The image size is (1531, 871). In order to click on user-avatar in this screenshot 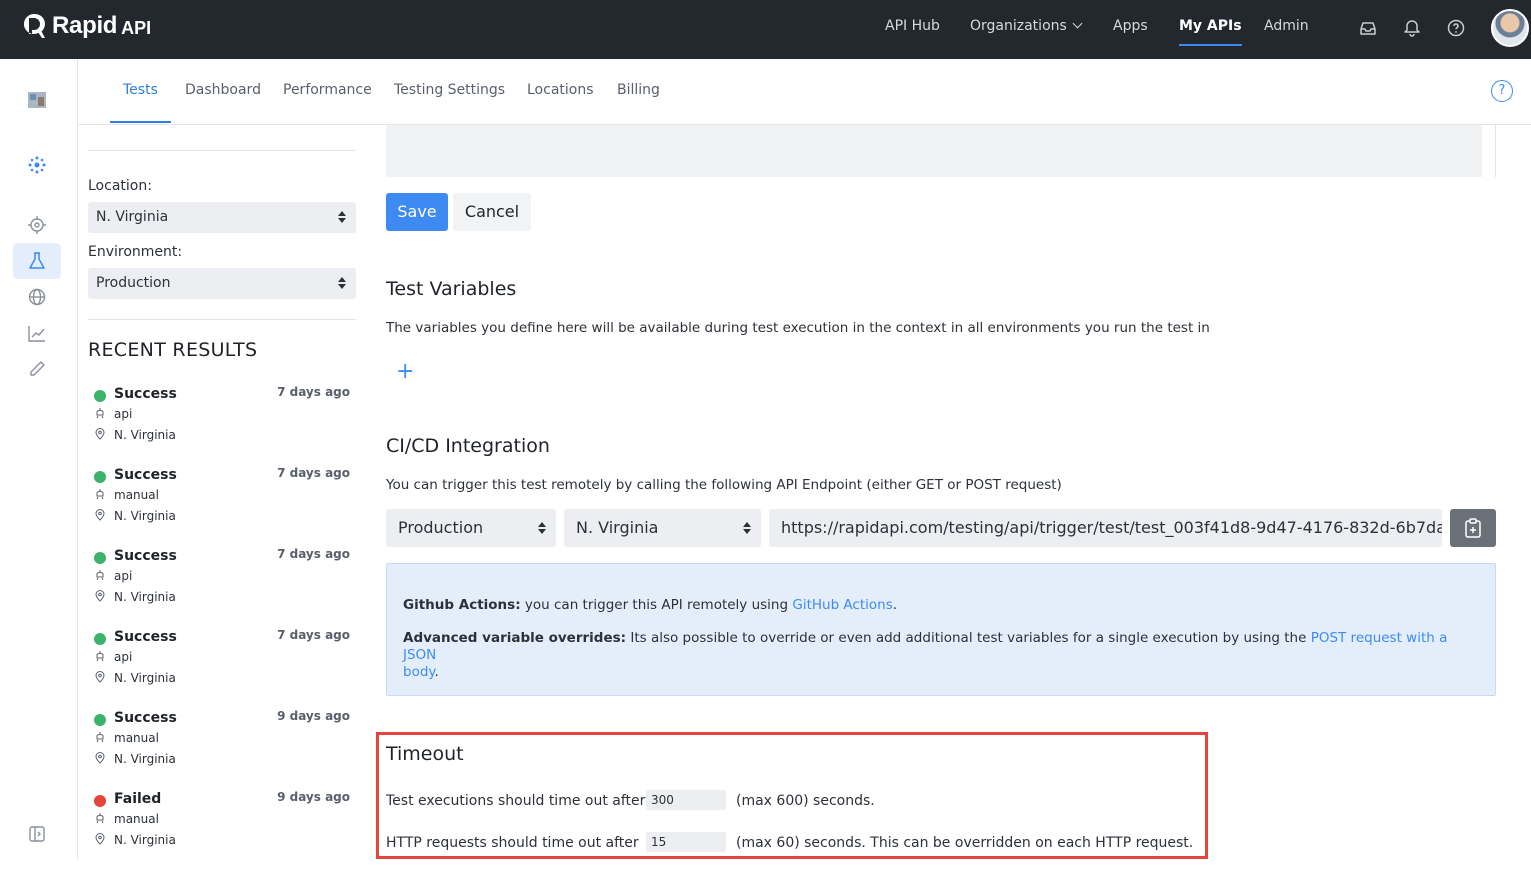, I will do `click(1510, 28)`.